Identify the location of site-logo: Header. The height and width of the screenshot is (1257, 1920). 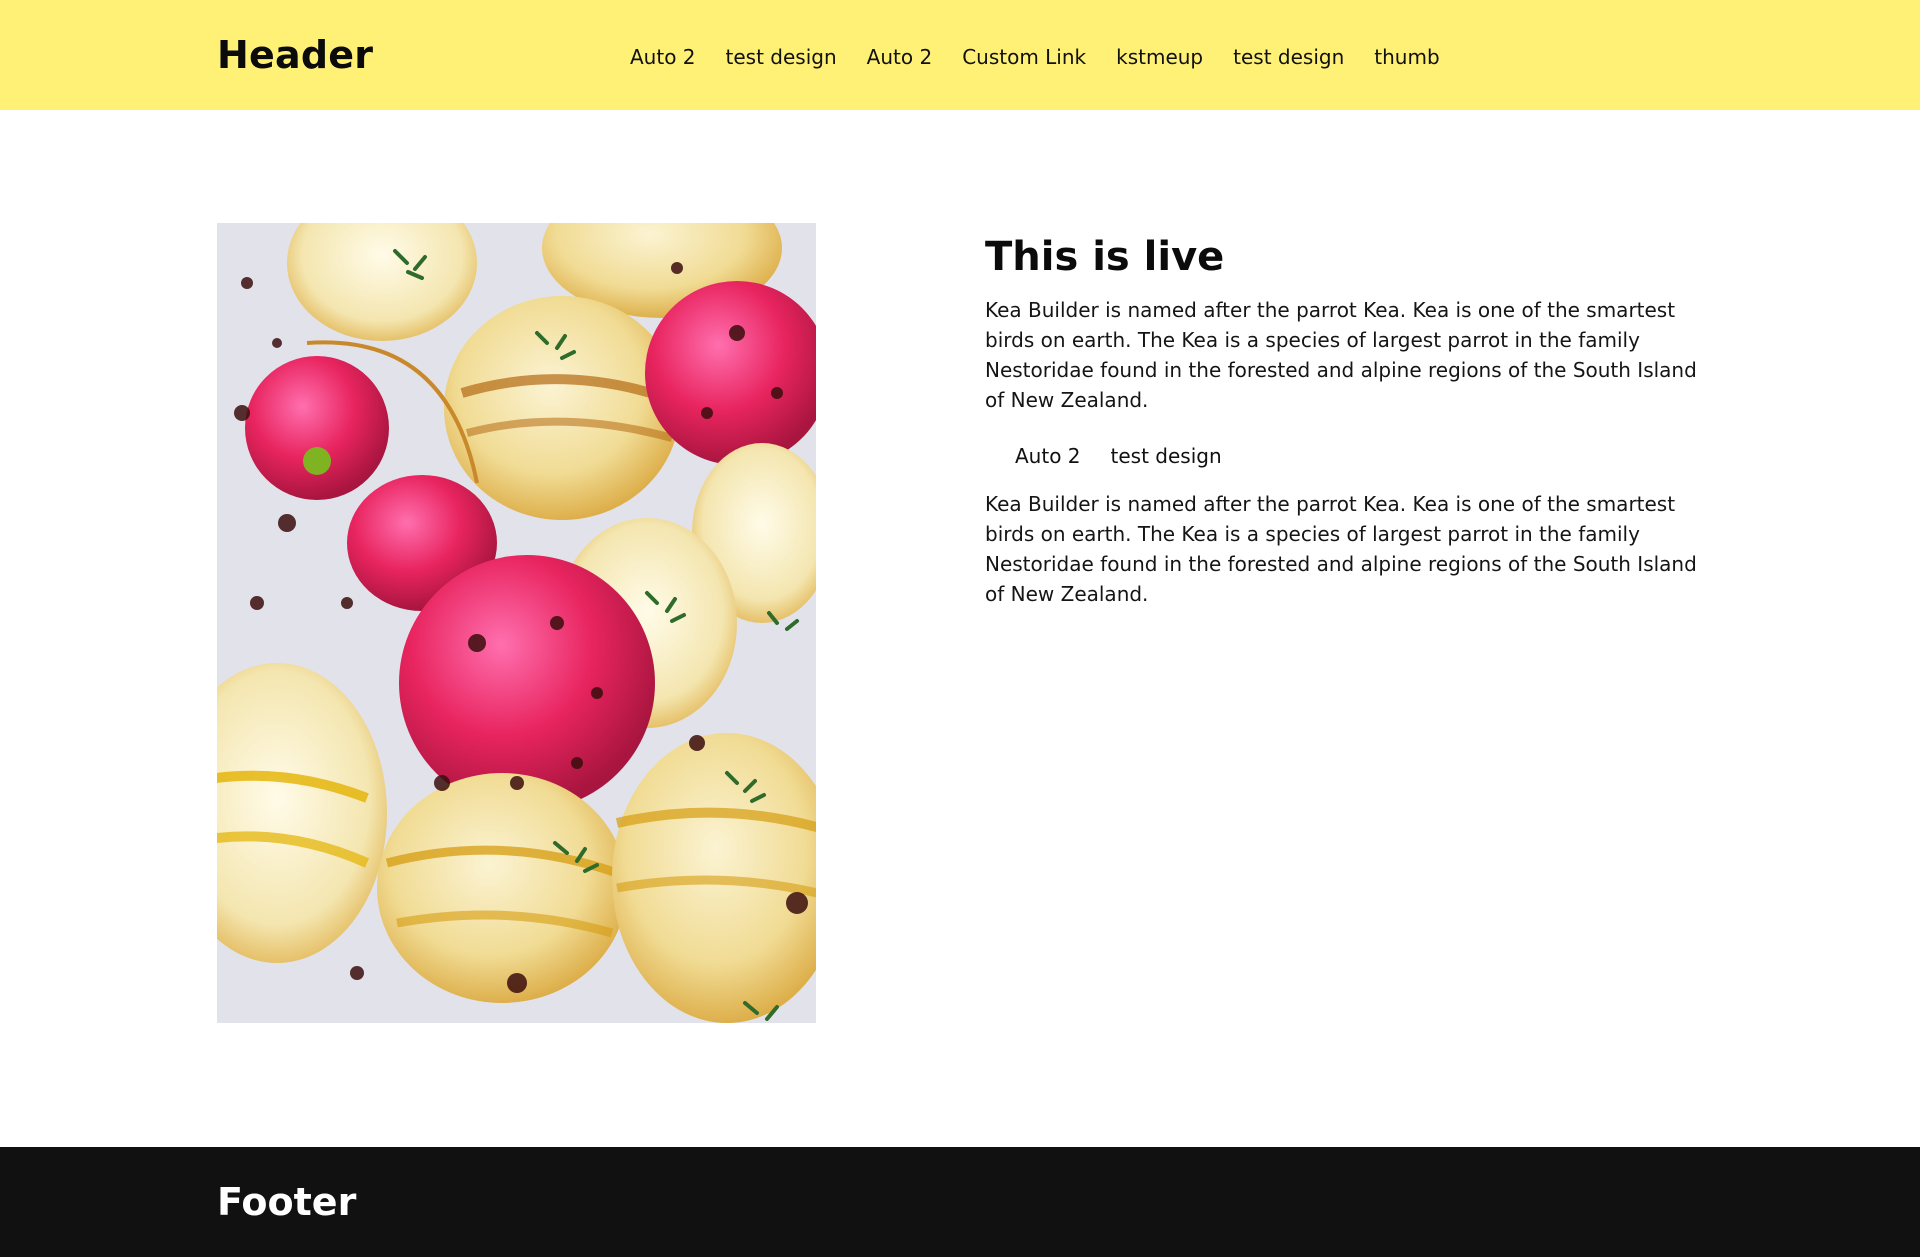
(295, 55).